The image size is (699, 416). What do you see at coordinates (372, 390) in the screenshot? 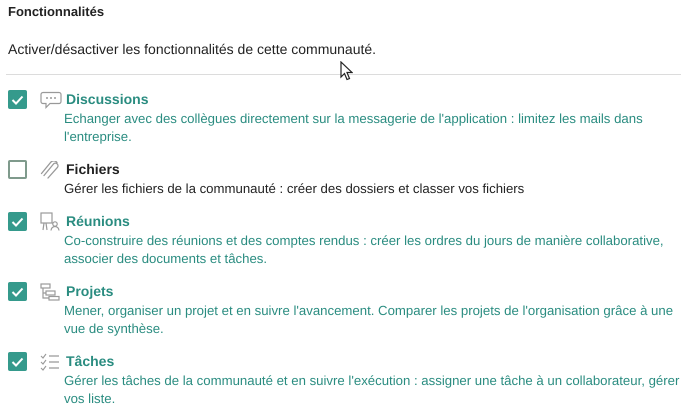
I see `feature-description: Gérer les tâches de la communauté et en suivre l'exécution : assigner une tâche à un collaborateur, gérer vos liste.` at bounding box center [372, 390].